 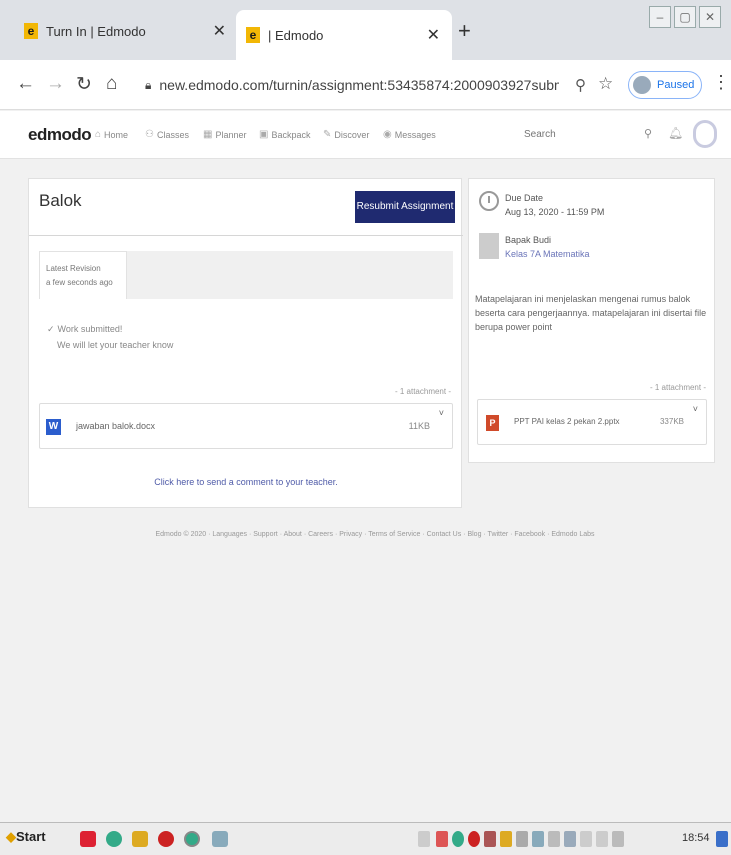 What do you see at coordinates (567, 421) in the screenshot?
I see `attachment-name: PPT PAI kelas 2 pekan 2.pptx` at bounding box center [567, 421].